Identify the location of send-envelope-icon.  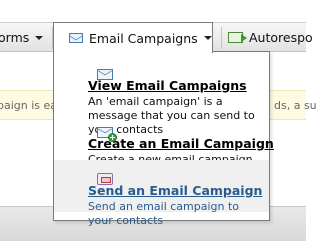
(105, 179).